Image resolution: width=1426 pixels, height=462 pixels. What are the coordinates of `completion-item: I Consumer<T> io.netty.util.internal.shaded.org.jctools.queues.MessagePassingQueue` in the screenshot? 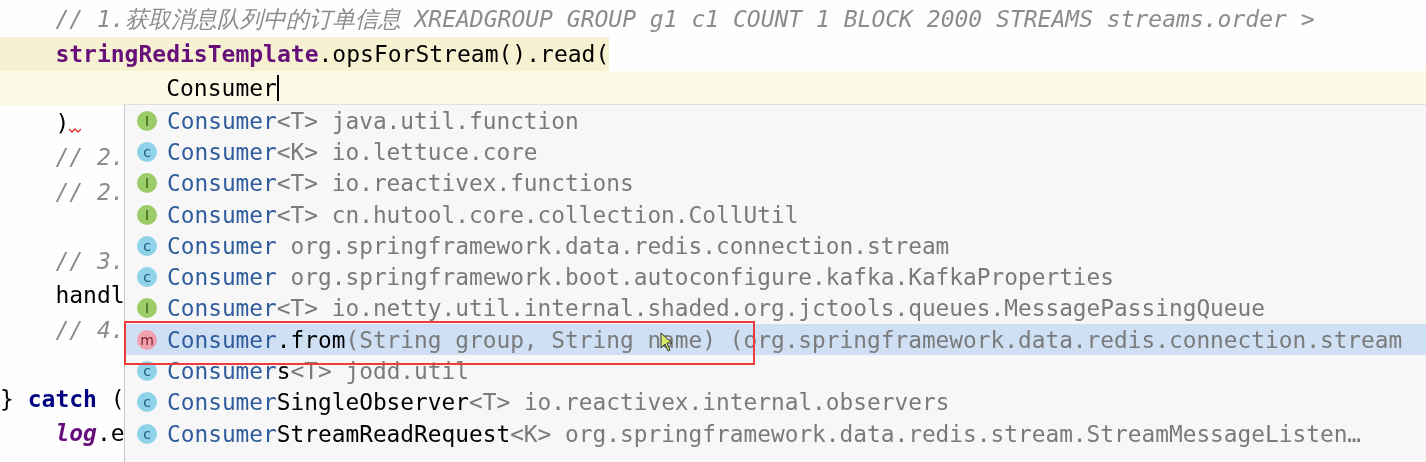 It's located at (775, 308).